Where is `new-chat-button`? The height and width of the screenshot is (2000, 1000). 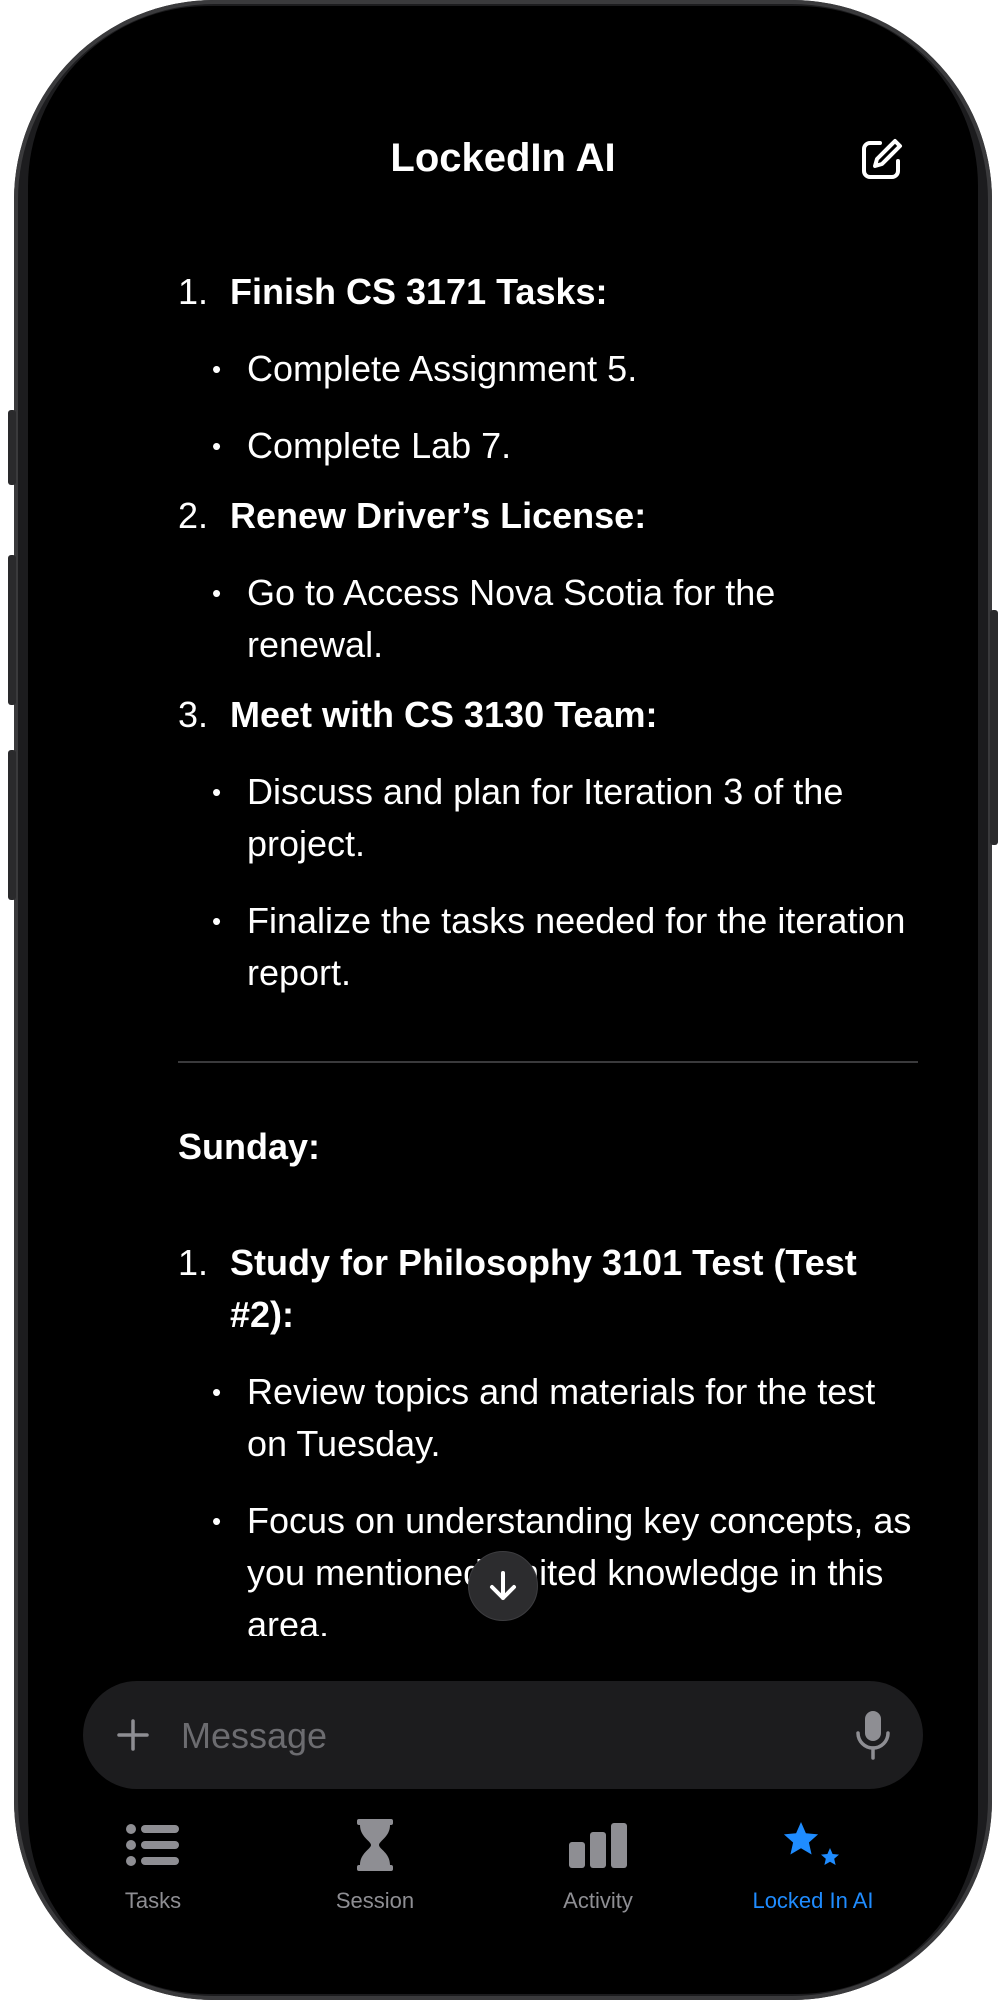
new-chat-button is located at coordinates (881, 160).